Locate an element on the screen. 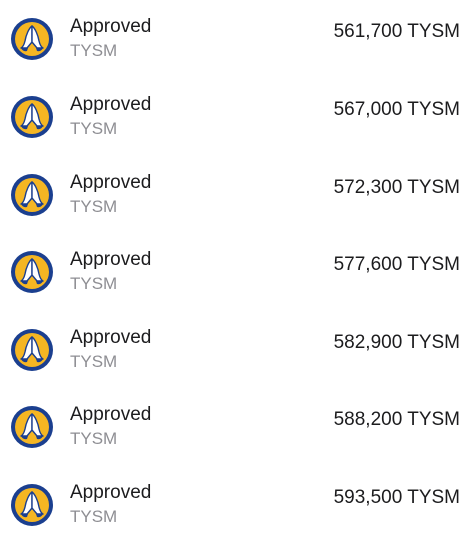  transaction-row: Approved TYSM 588,200 TYSM is located at coordinates (238, 426).